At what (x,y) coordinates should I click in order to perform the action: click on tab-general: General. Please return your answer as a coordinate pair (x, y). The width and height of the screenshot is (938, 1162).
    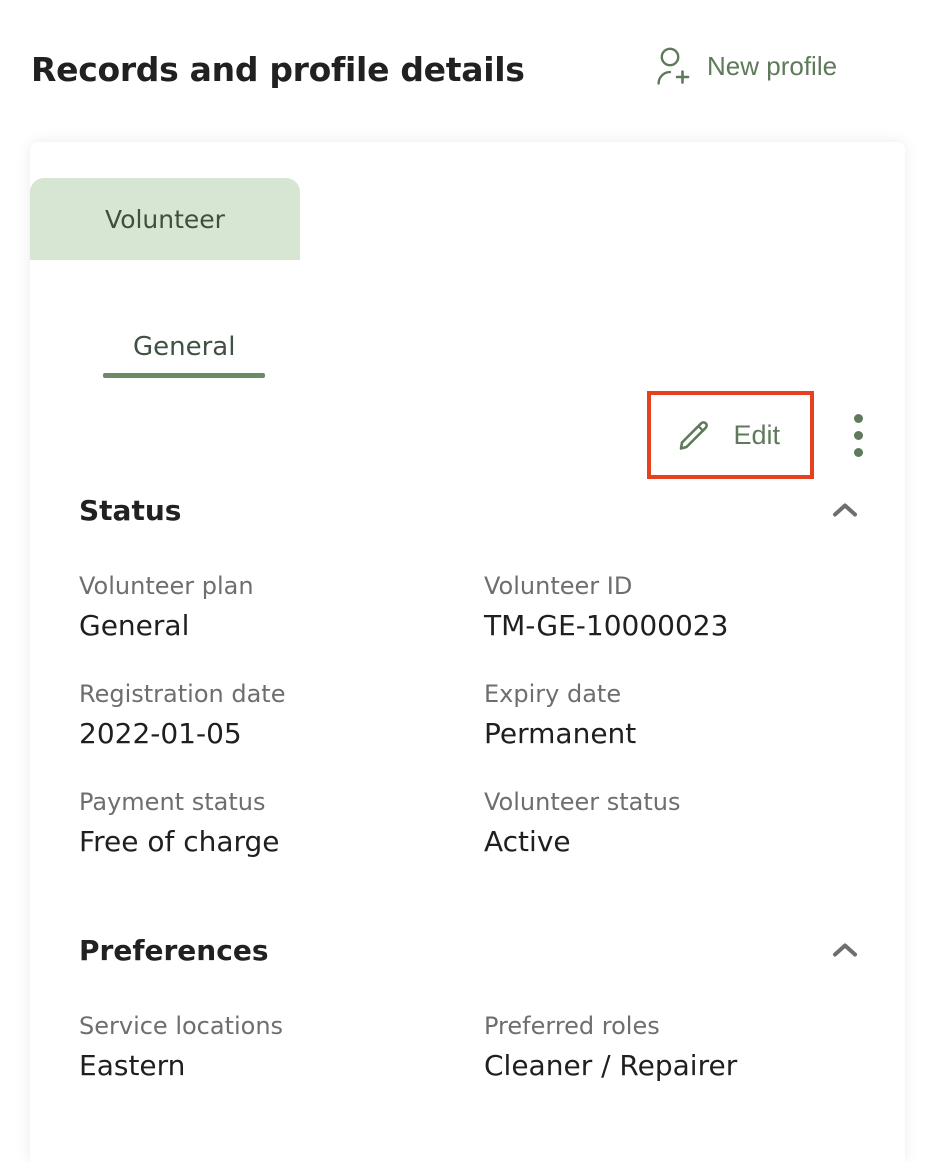
    Looking at the image, I should click on (184, 355).